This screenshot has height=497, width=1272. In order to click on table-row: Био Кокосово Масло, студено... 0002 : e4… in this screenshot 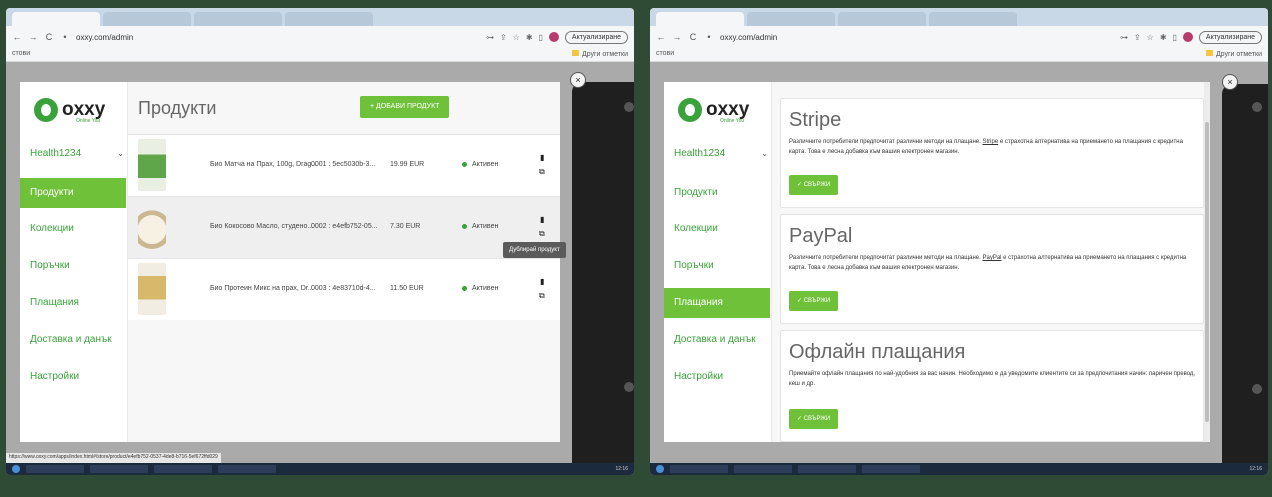, I will do `click(344, 227)`.